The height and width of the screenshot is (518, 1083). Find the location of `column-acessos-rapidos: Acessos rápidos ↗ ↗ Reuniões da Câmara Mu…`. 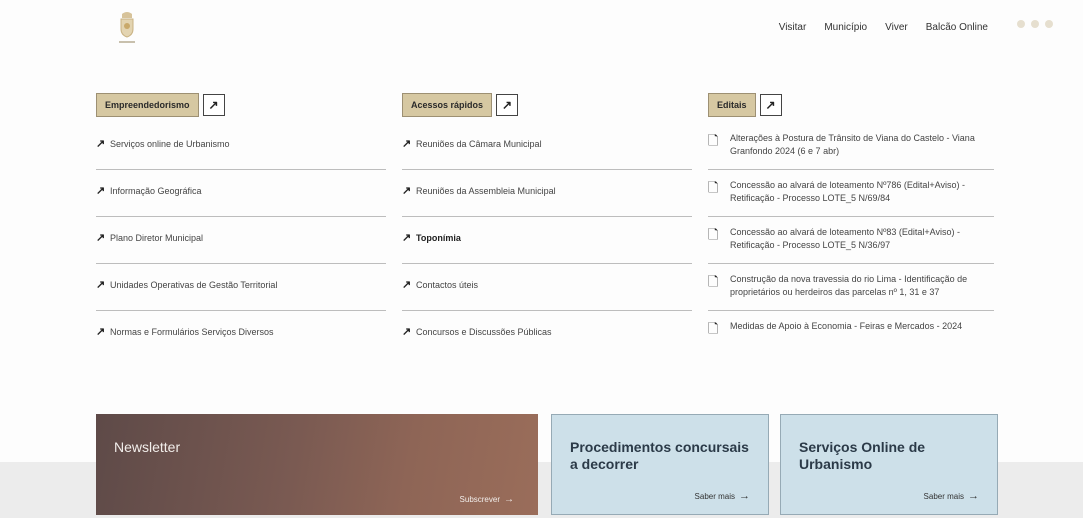

column-acessos-rapidos: Acessos rápidos ↗ ↗ Reuniões da Câmara Mu… is located at coordinates (547, 224).